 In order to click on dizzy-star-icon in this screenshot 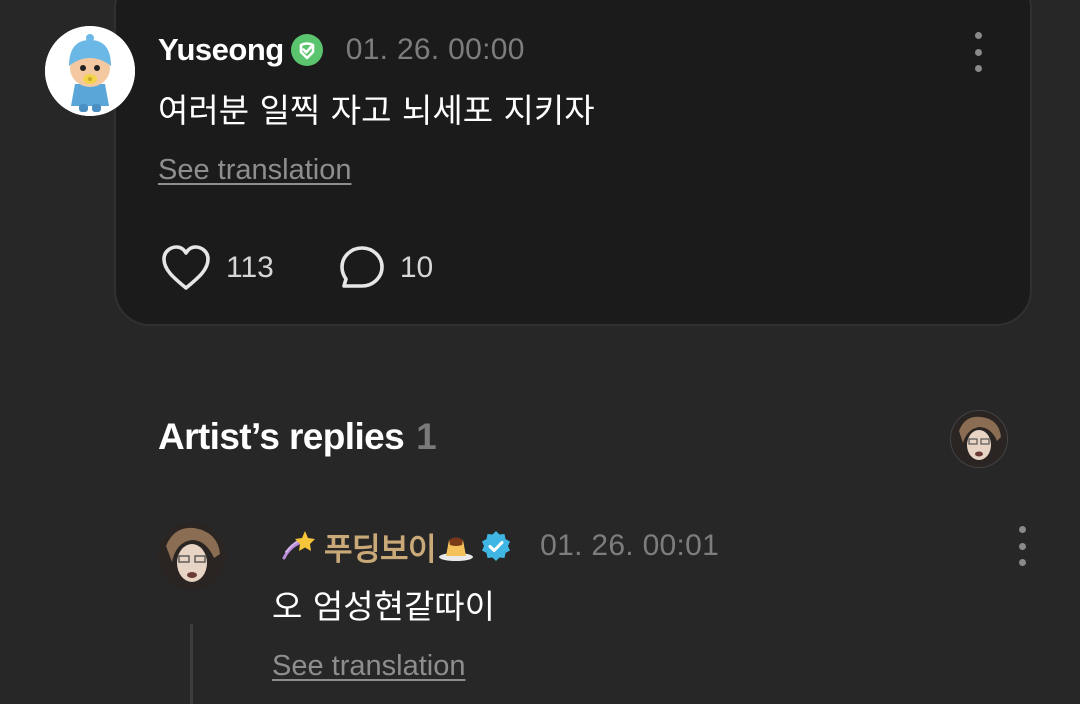, I will do `click(298, 545)`.